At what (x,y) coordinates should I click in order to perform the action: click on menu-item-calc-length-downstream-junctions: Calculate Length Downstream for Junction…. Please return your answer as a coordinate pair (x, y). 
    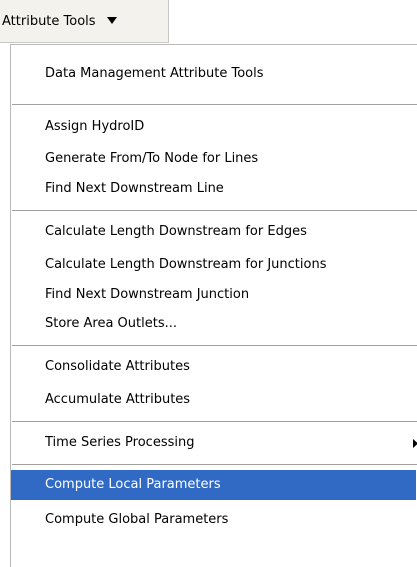
    Looking at the image, I should click on (213, 265).